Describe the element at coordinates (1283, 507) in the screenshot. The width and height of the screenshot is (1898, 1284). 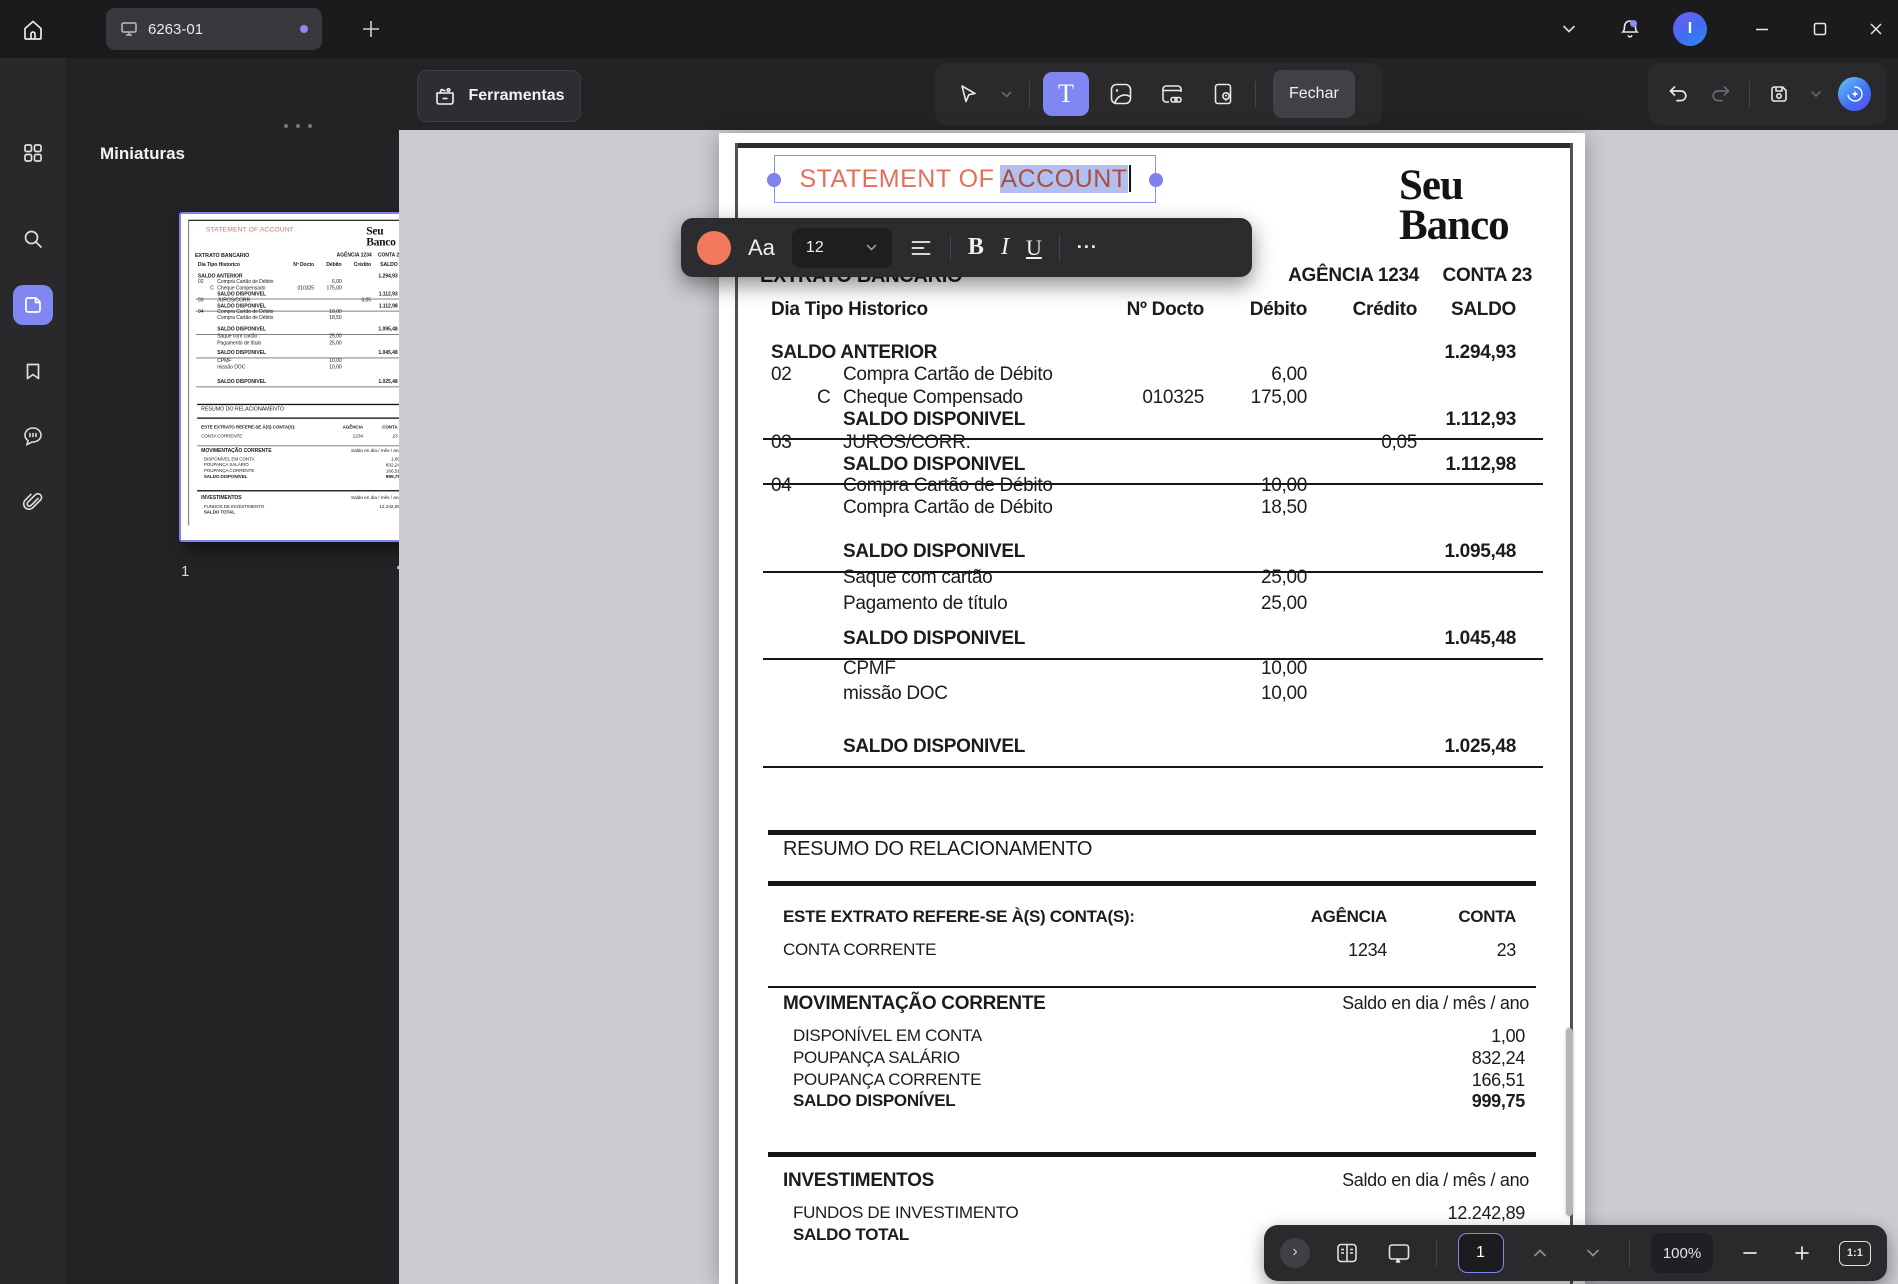
I see `statement-text: 18,50` at that location.